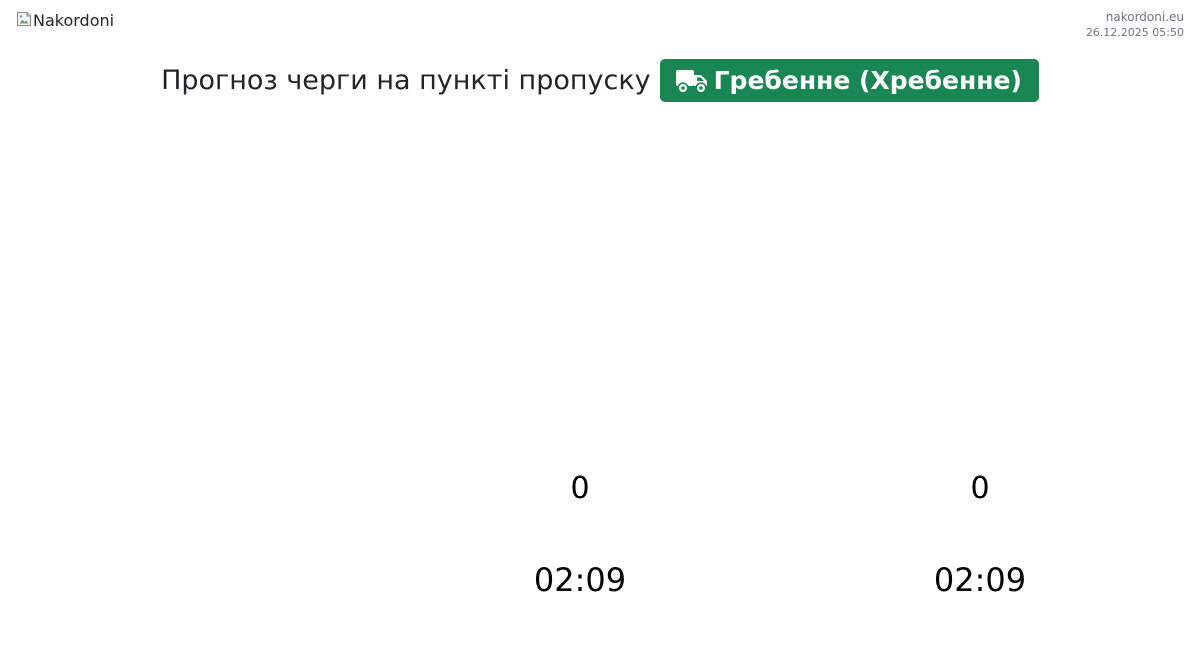 Image resolution: width=1200 pixels, height=651 pixels. What do you see at coordinates (580, 580) in the screenshot?
I see `wait-time-1: 02:09` at bounding box center [580, 580].